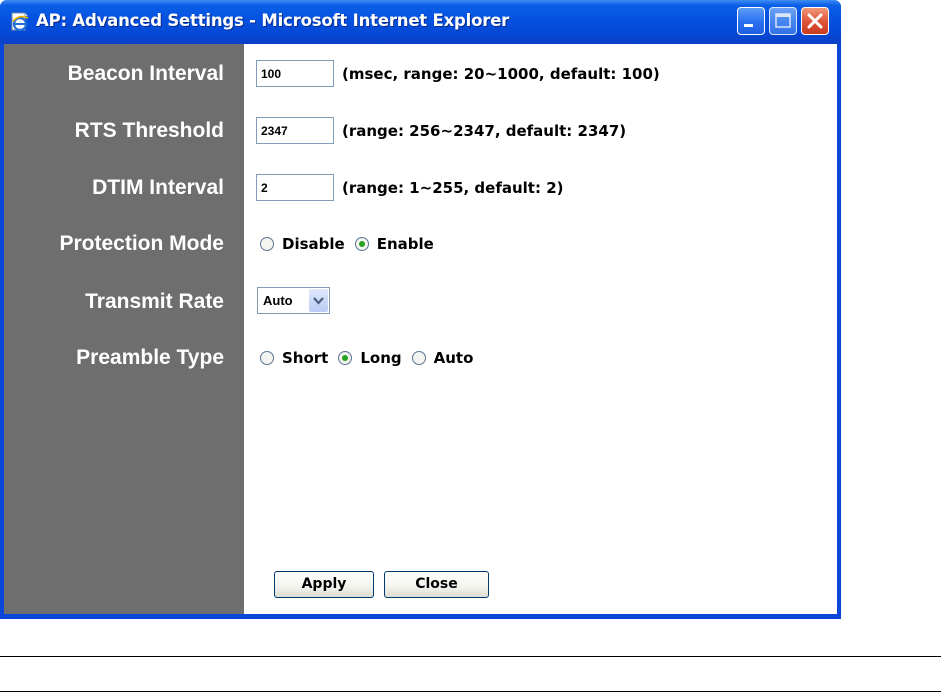 This screenshot has width=941, height=695. Describe the element at coordinates (751, 21) in the screenshot. I see `minimize-button` at that location.